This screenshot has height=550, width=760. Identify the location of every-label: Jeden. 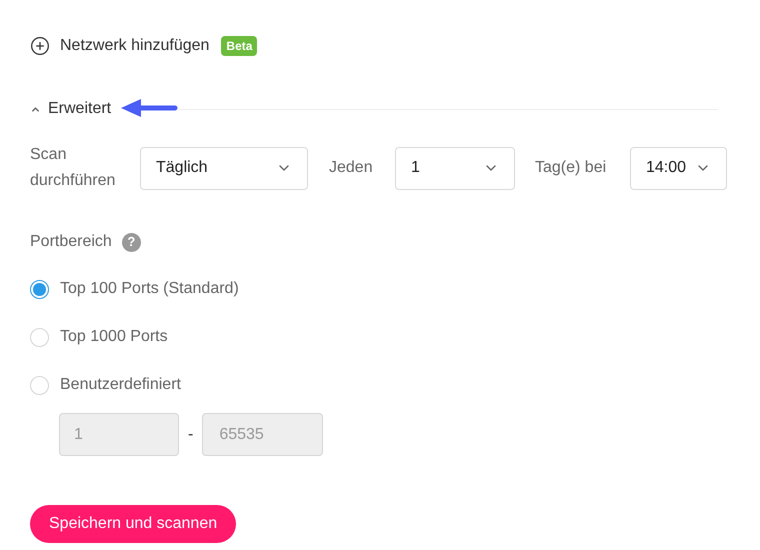
(351, 168).